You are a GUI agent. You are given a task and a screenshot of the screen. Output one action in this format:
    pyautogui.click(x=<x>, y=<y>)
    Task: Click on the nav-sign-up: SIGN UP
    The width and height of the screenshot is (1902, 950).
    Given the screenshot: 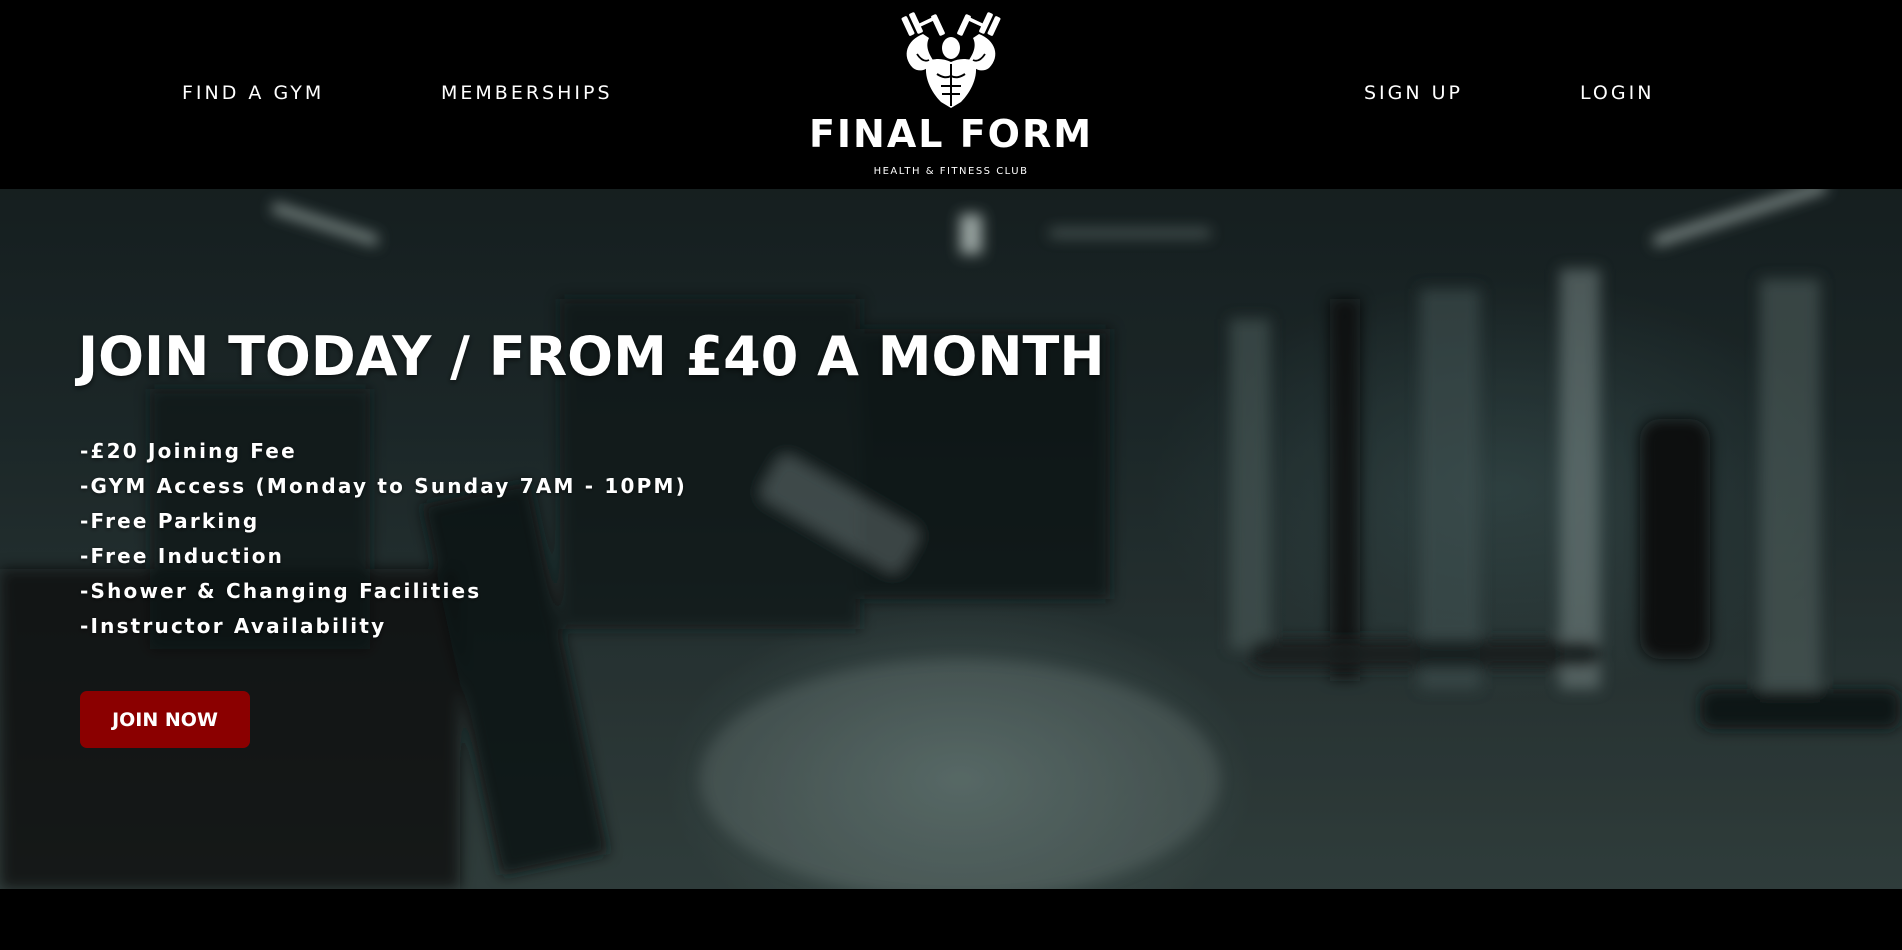 What is the action you would take?
    pyautogui.click(x=1413, y=93)
    